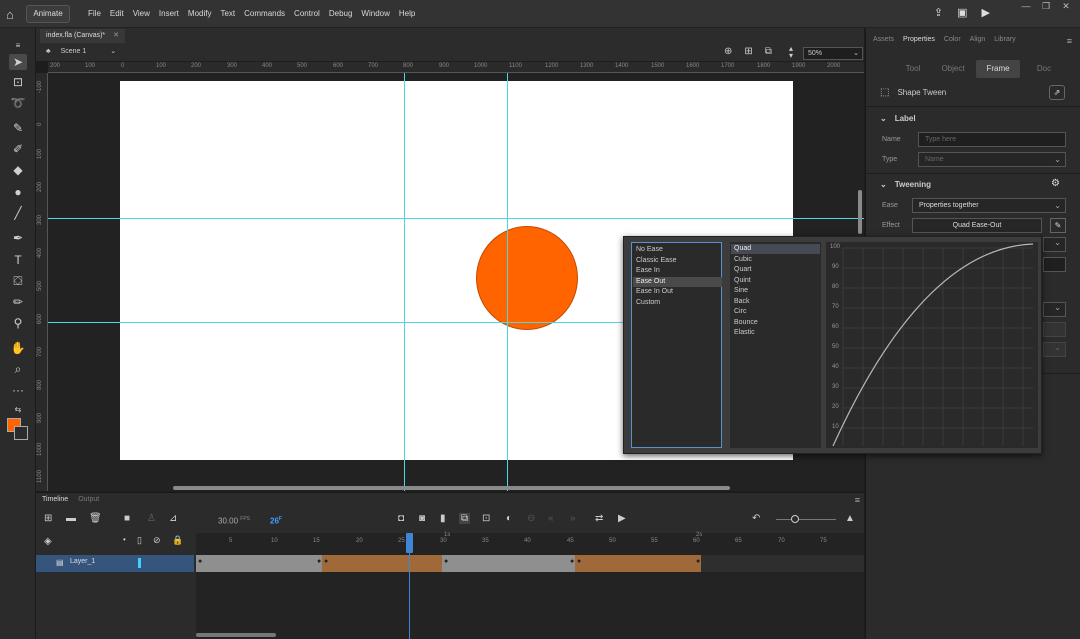 The image size is (1080, 639). What do you see at coordinates (1057, 92) in the screenshot?
I see `go-to-tween-icon: ⇗` at bounding box center [1057, 92].